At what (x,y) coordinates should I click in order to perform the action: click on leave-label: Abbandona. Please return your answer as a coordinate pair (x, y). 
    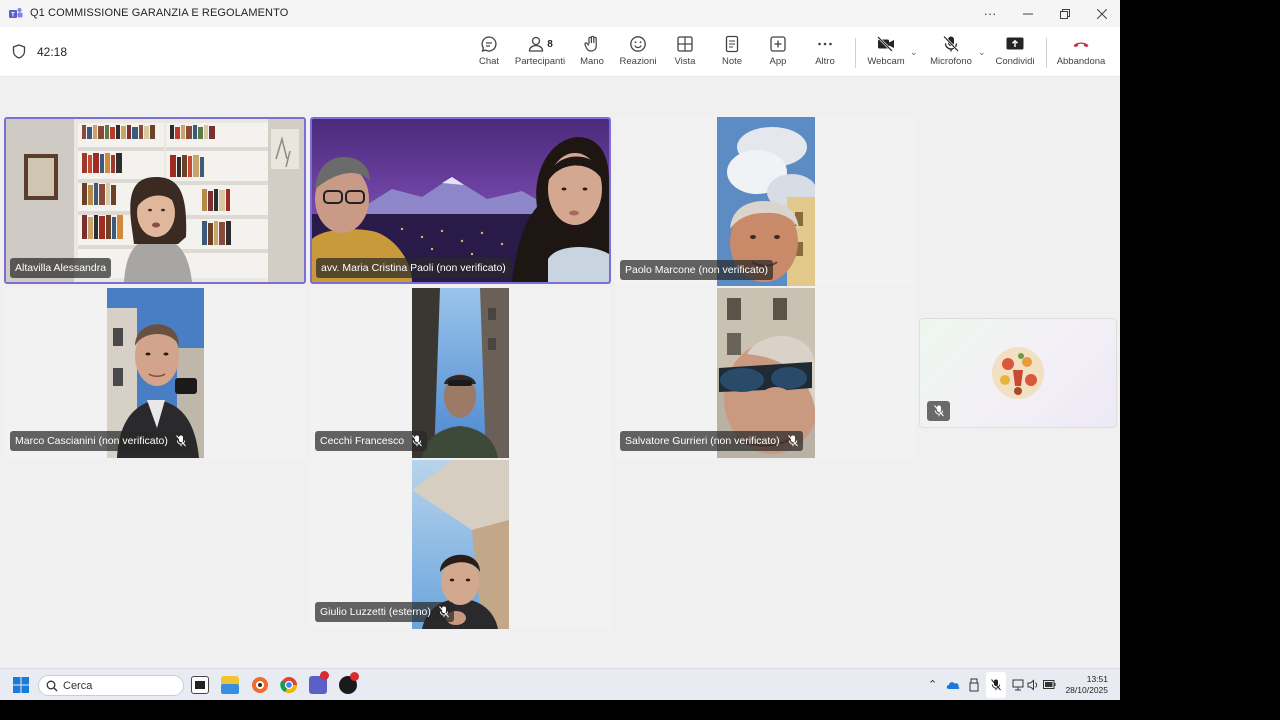
    Looking at the image, I should click on (1081, 61).